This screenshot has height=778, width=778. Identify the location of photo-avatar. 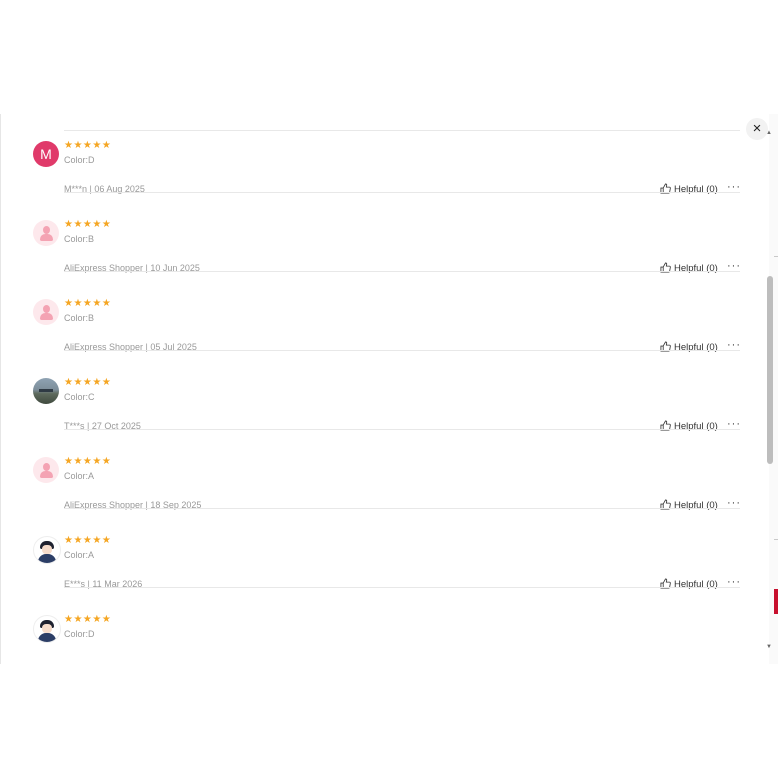
(46, 391).